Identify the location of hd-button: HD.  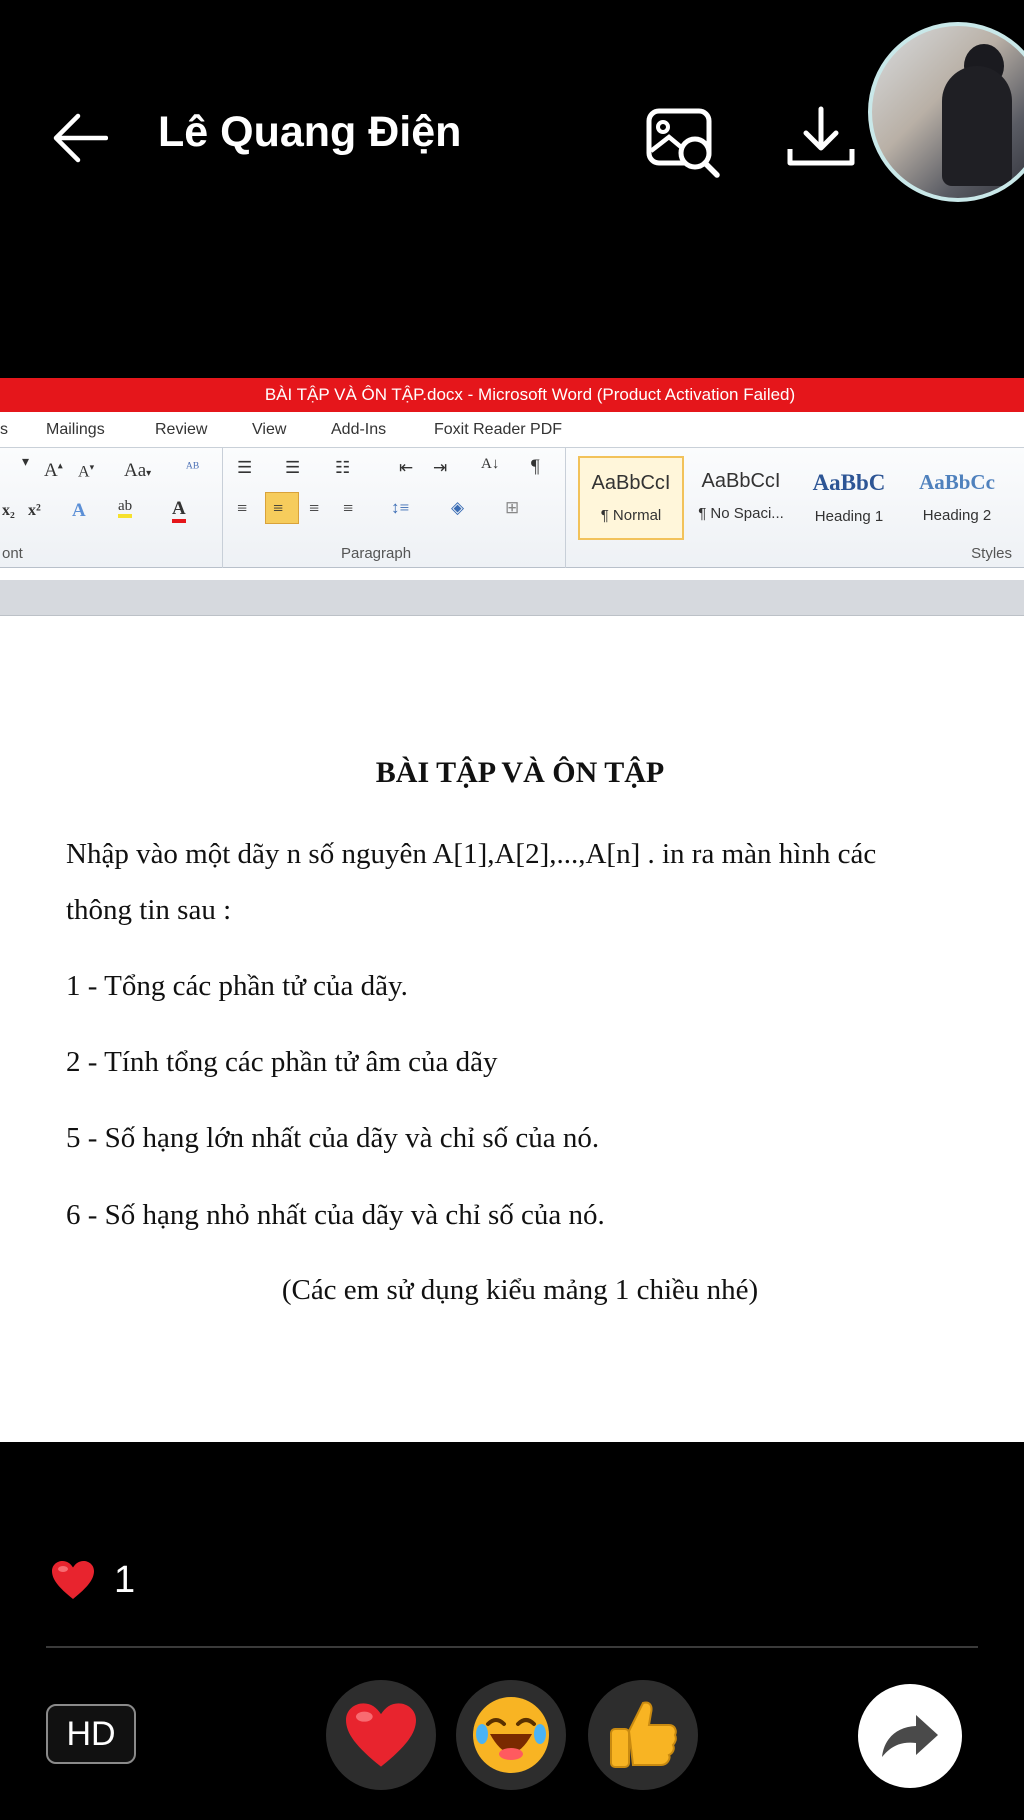
(91, 1734).